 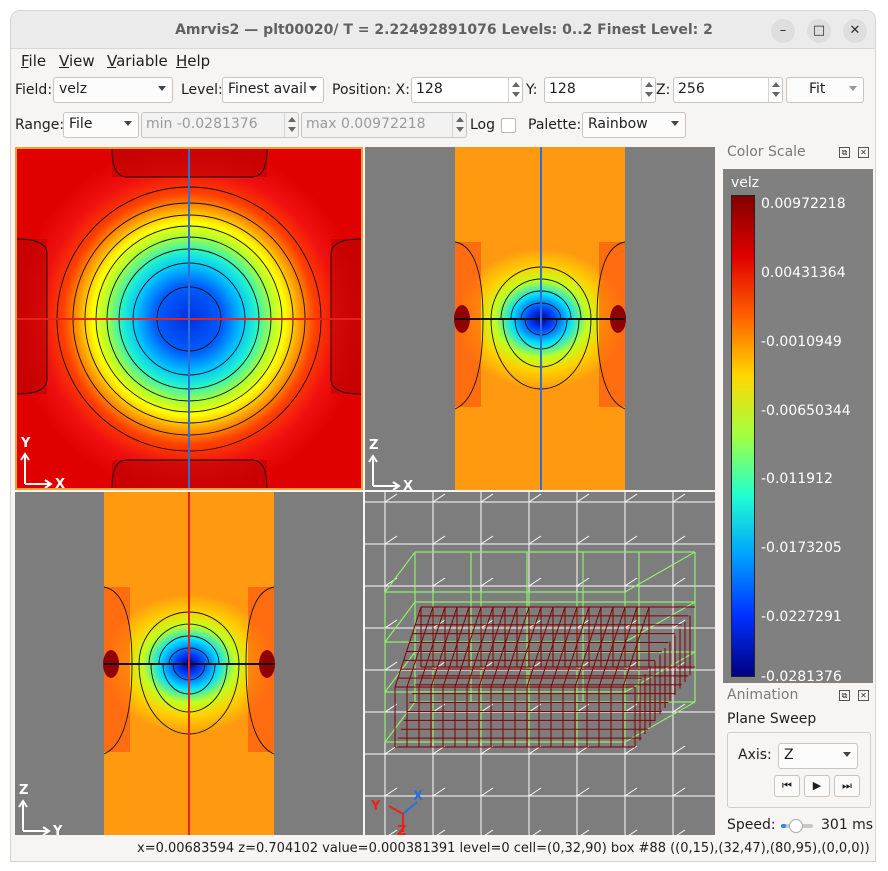 I want to click on palette-value: Rainbow, so click(x=618, y=124).